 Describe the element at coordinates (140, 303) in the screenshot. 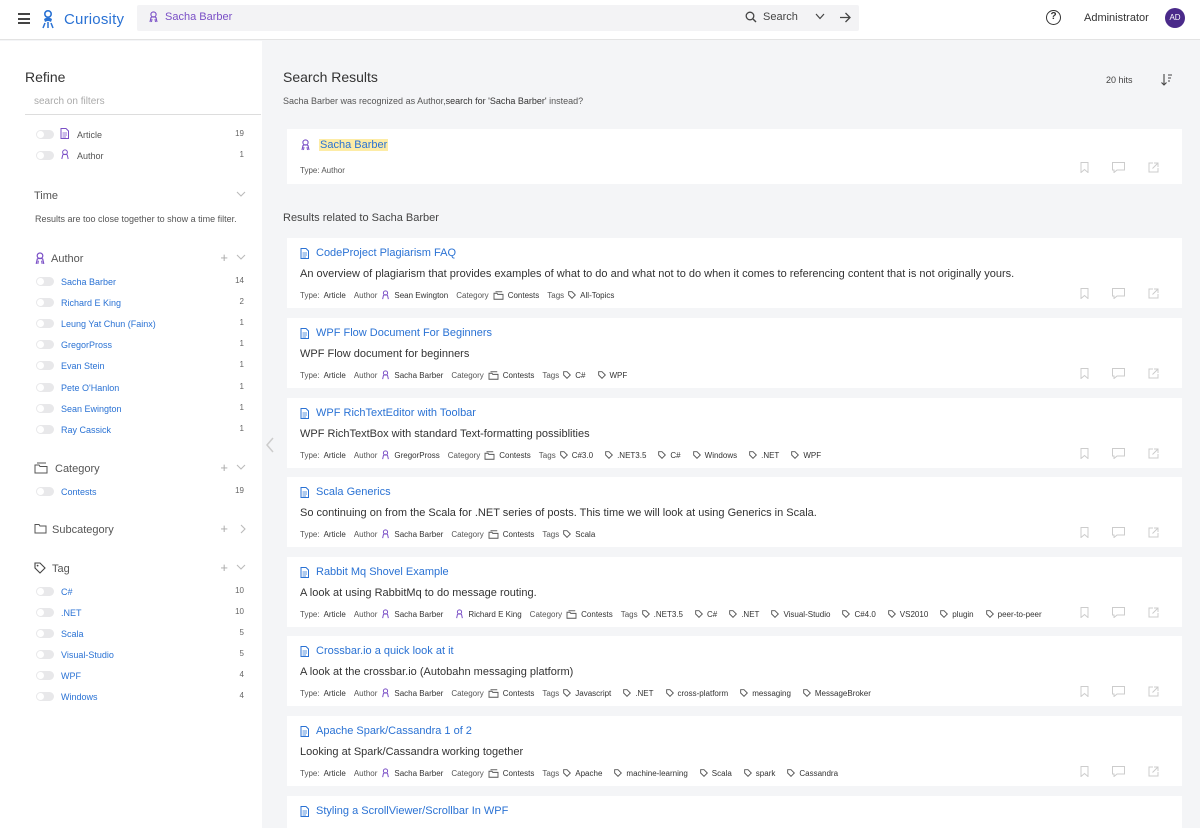

I see `author-filter-item: Richard E King 2` at that location.